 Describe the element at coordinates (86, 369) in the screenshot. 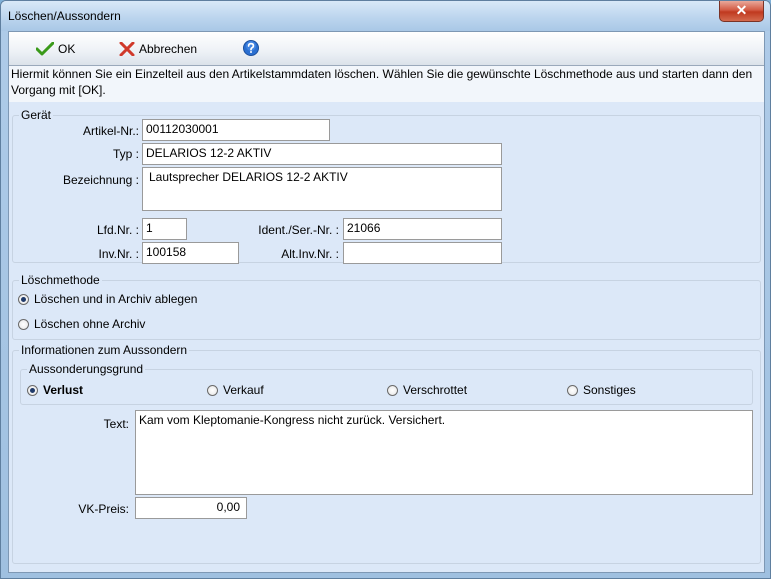

I see `aussonderungsgrund-legend: Aussonderungsgrund` at that location.